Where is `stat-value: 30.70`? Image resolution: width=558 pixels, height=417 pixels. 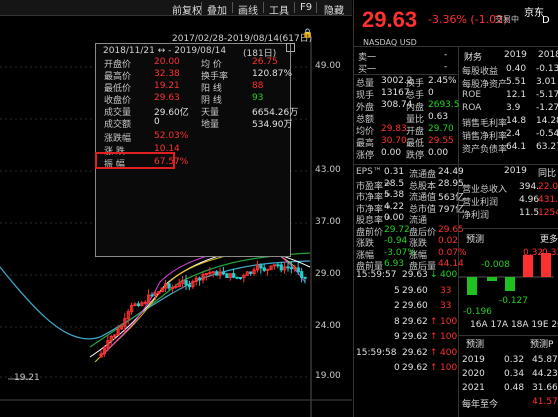 stat-value: 30.70 is located at coordinates (394, 141).